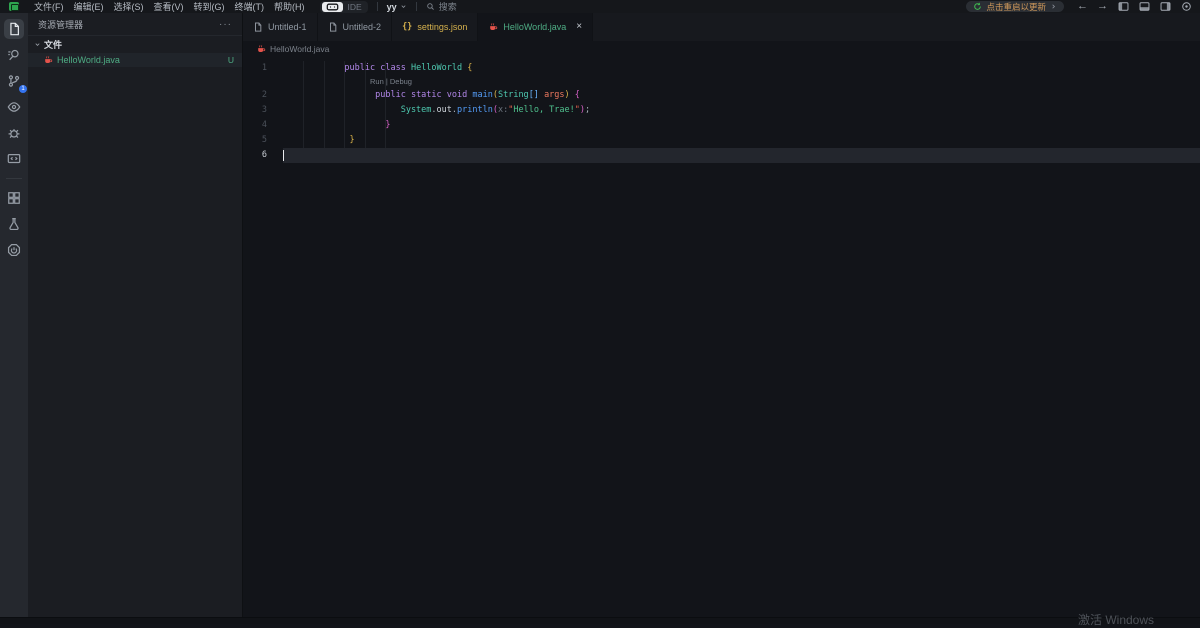 The width and height of the screenshot is (1200, 628). What do you see at coordinates (135, 44) in the screenshot?
I see `sidebar-section-files: 文件` at bounding box center [135, 44].